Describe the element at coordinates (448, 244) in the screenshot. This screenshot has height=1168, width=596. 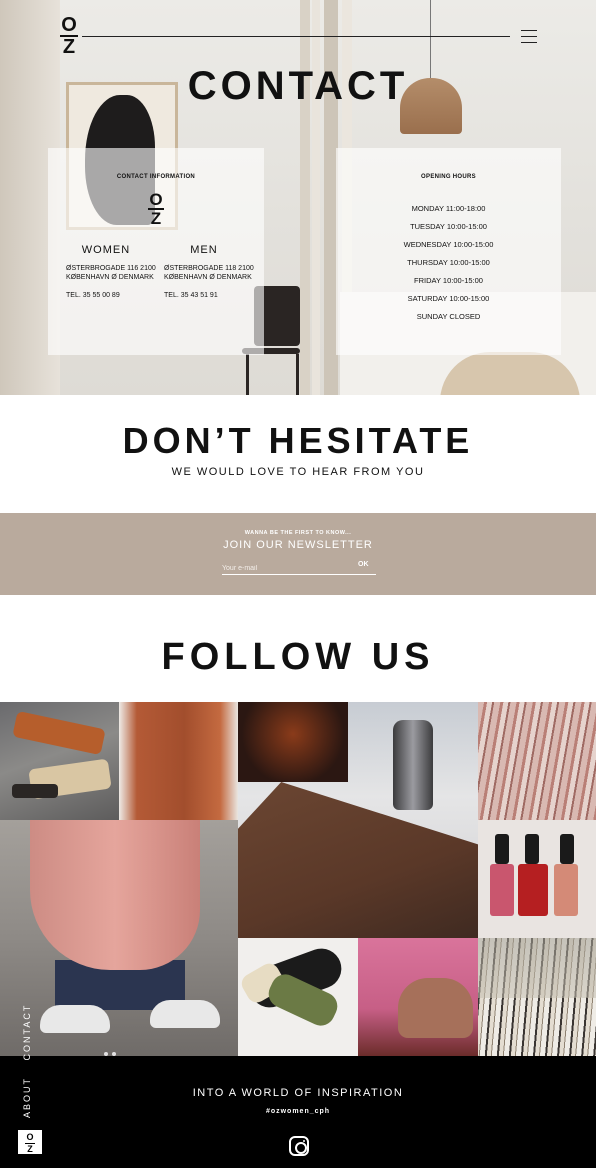
I see `hours-row: WEDNESDAY 10:00-15:00` at that location.